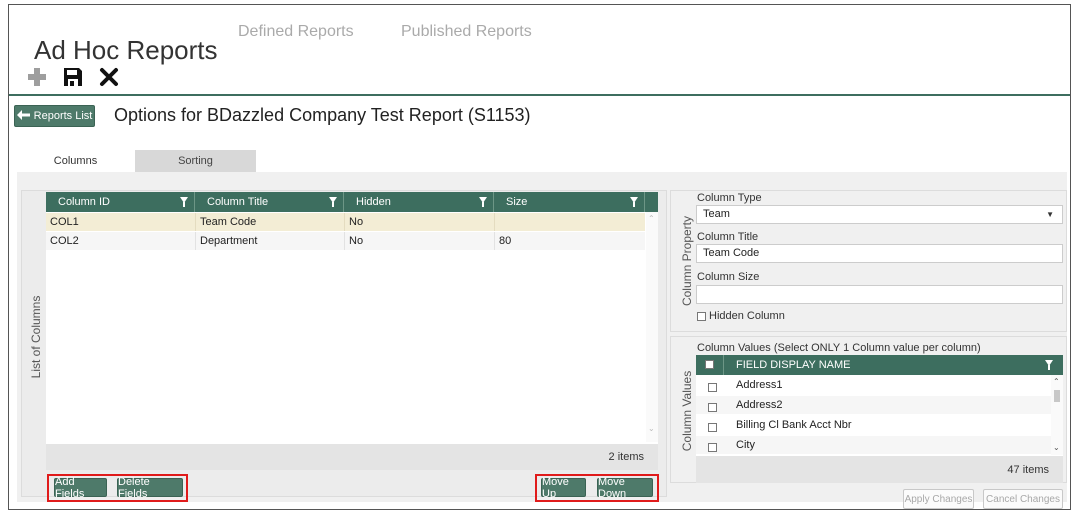 This screenshot has height=514, width=1077. I want to click on add-fields-button: Add Fields, so click(80, 488).